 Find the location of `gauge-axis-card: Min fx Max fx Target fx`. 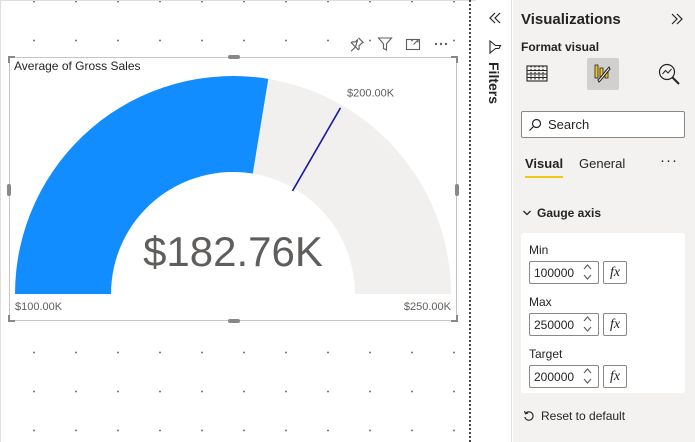

gauge-axis-card: Min fx Max fx Target fx is located at coordinates (603, 313).